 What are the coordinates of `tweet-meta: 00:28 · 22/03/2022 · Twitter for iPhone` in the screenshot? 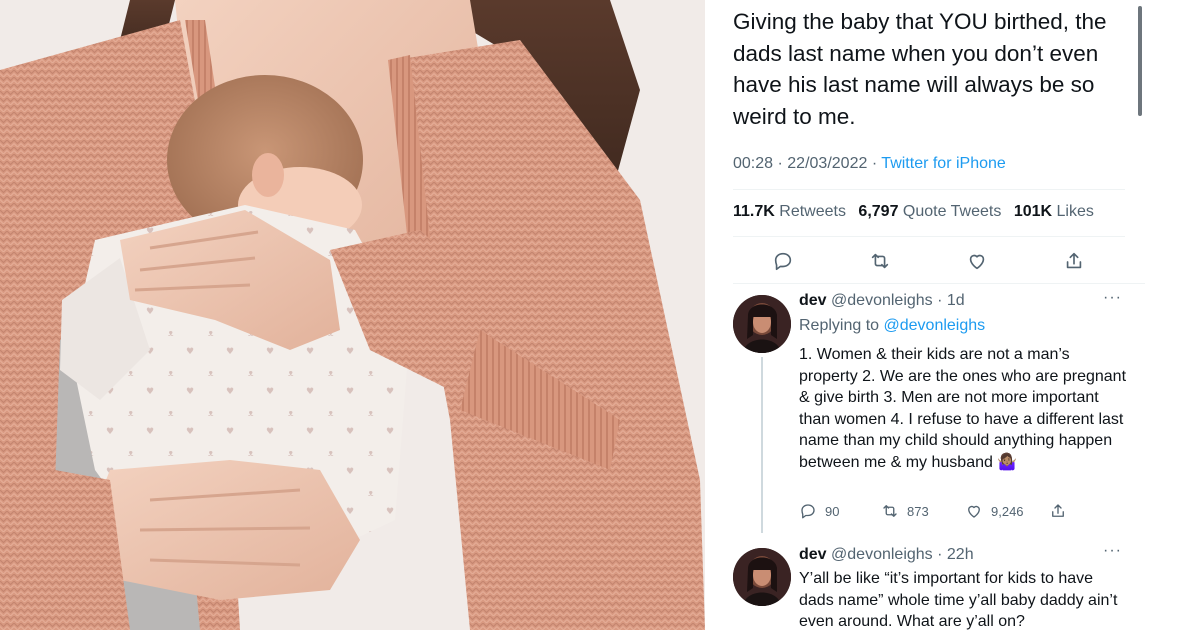 It's located at (869, 164).